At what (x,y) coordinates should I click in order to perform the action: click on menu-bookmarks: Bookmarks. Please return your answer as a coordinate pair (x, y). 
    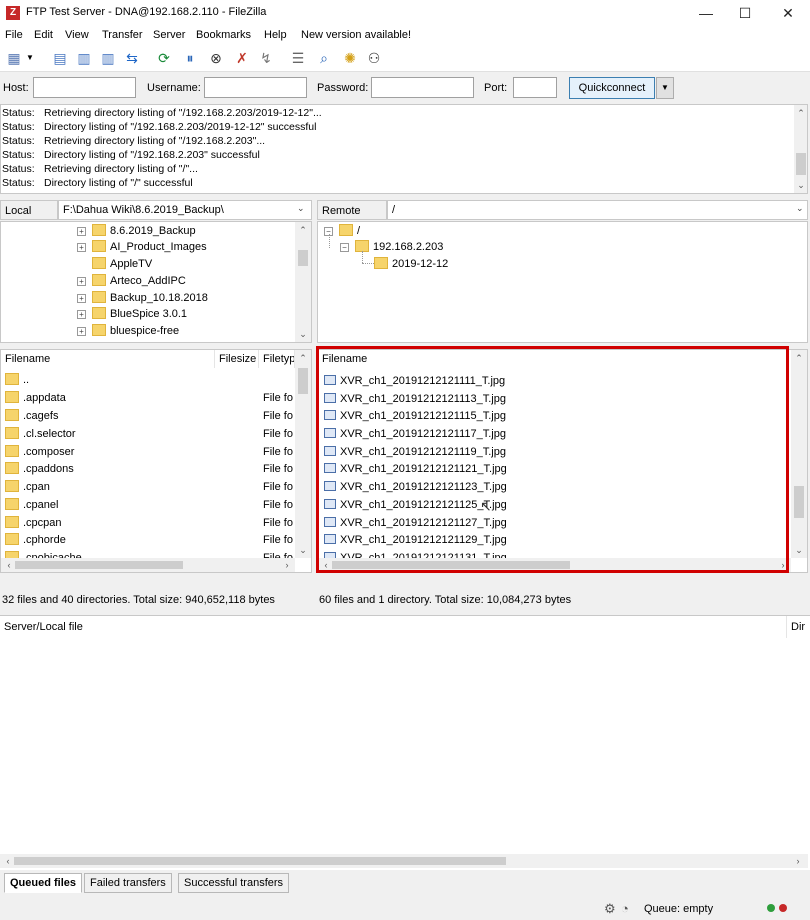
    Looking at the image, I should click on (223, 35).